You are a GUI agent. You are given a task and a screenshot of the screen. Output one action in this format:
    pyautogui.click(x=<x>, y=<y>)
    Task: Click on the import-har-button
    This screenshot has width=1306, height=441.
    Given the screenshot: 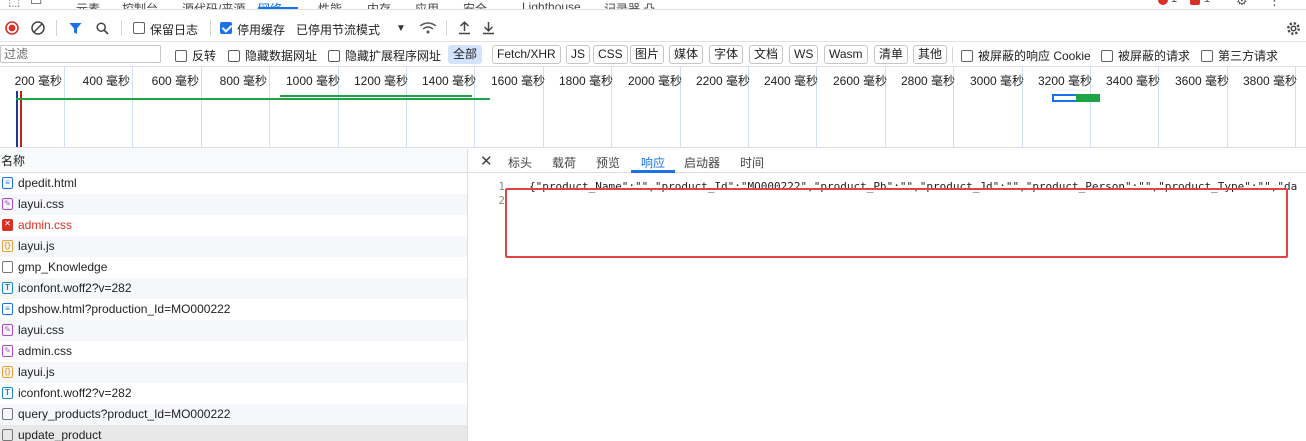 What is the action you would take?
    pyautogui.click(x=464, y=28)
    